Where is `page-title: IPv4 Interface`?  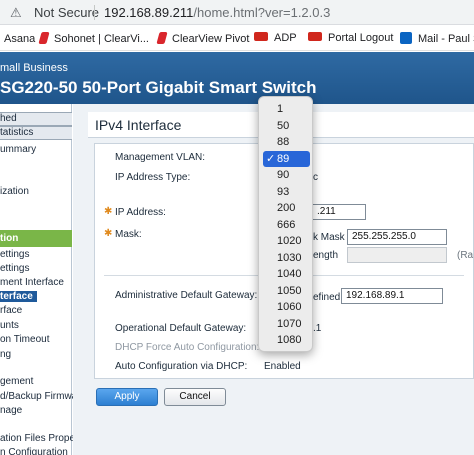 page-title: IPv4 Interface is located at coordinates (138, 125).